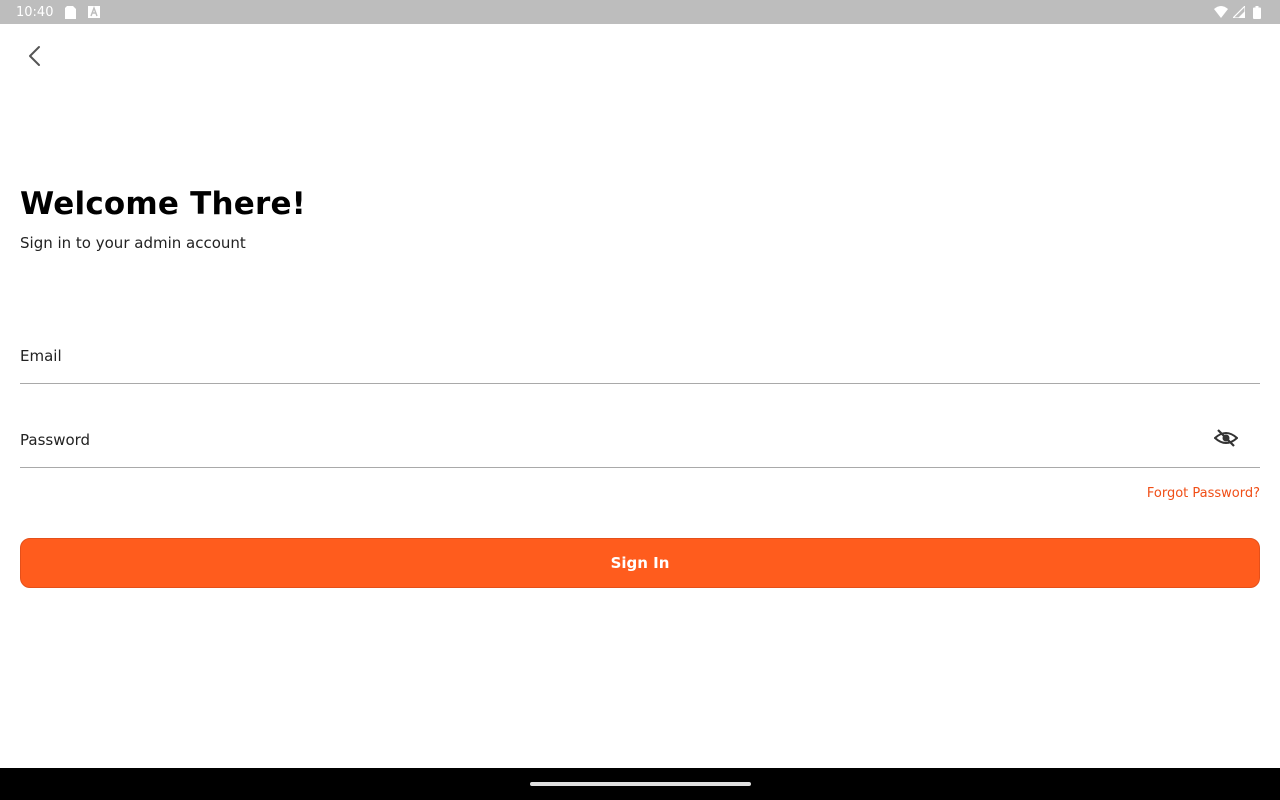 Image resolution: width=1280 pixels, height=800 pixels. I want to click on password-field-container, so click(640, 440).